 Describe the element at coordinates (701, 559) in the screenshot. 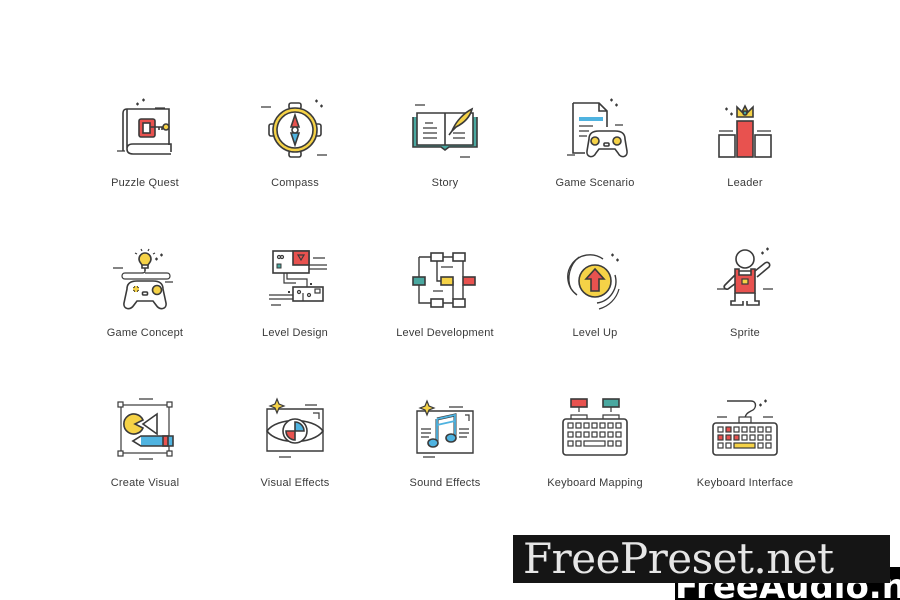

I see `watermark-primary: FreePreset.net` at that location.